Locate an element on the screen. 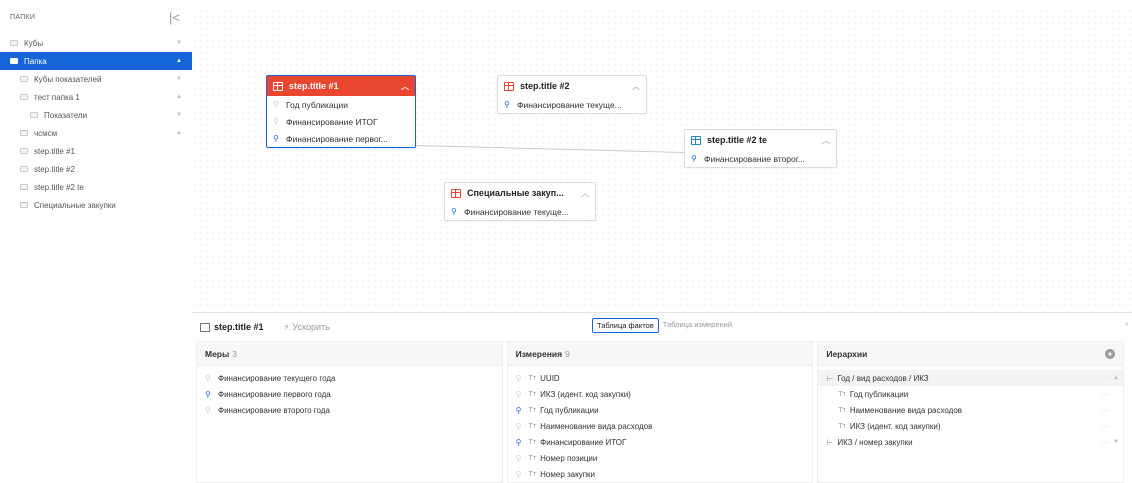  add-icon: + is located at coordinates (1110, 353).